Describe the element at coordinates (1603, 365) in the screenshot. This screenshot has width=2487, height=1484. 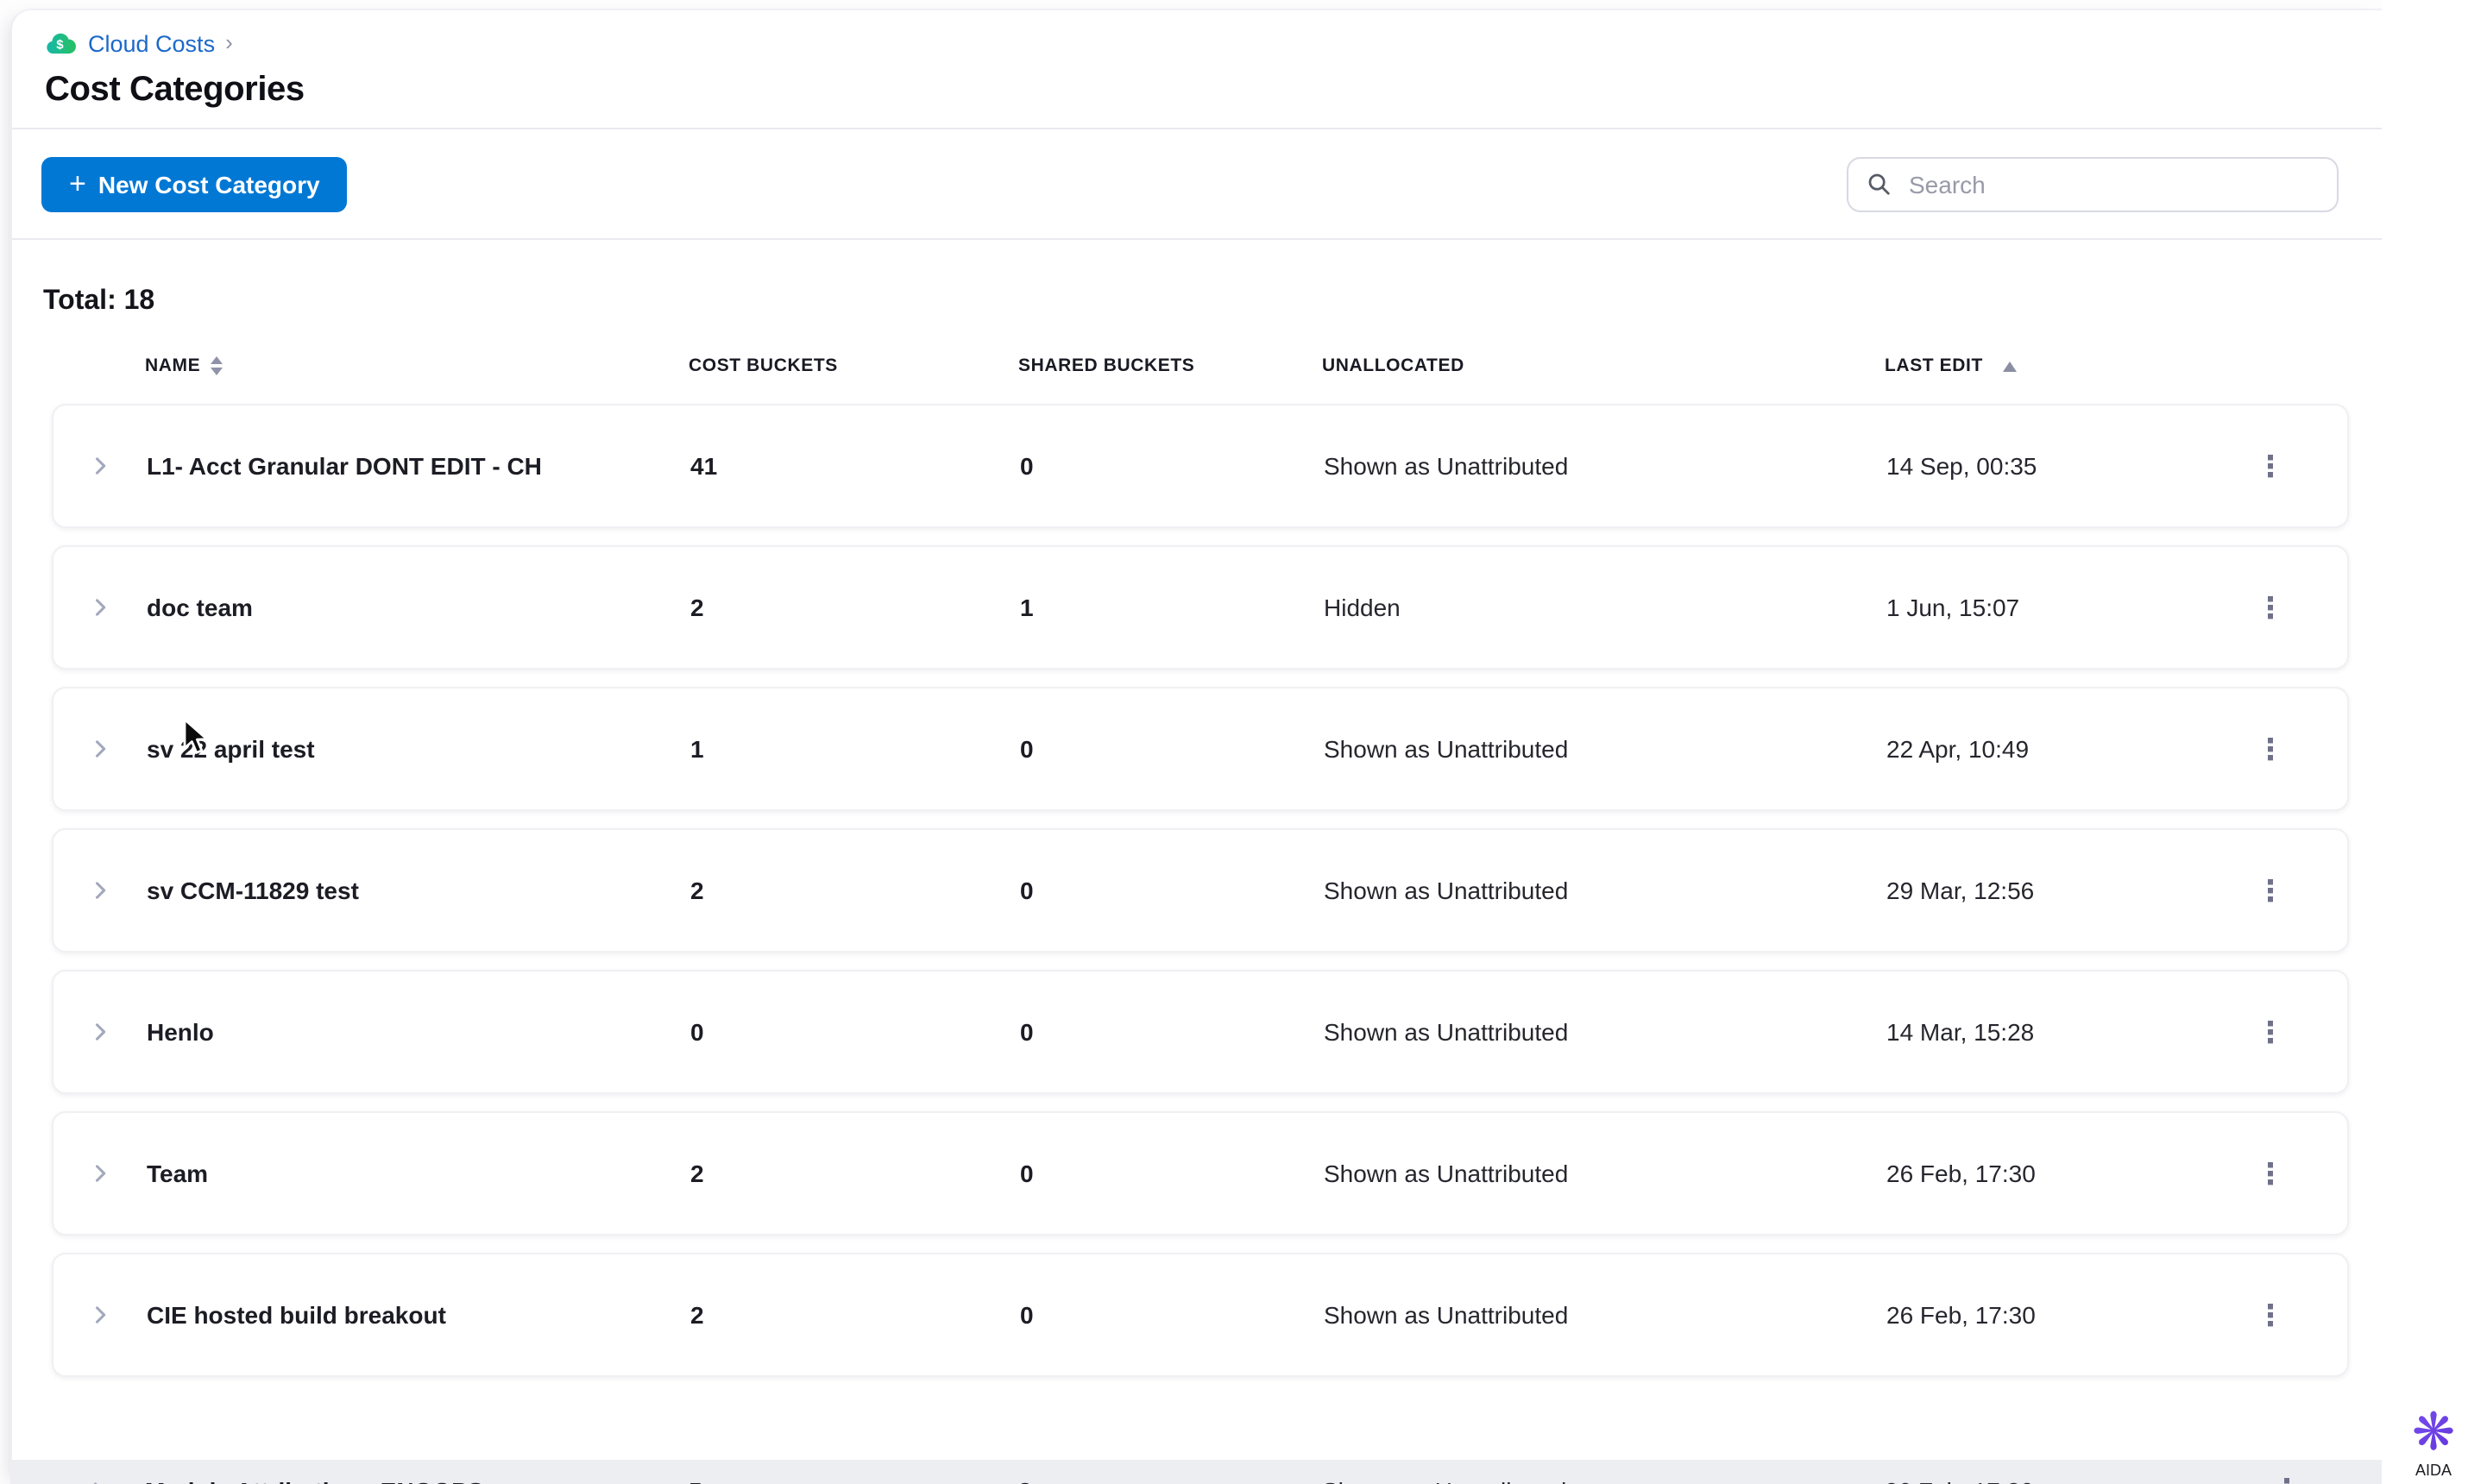
I see `column-header-unallocated: UNALLOCATED` at that location.